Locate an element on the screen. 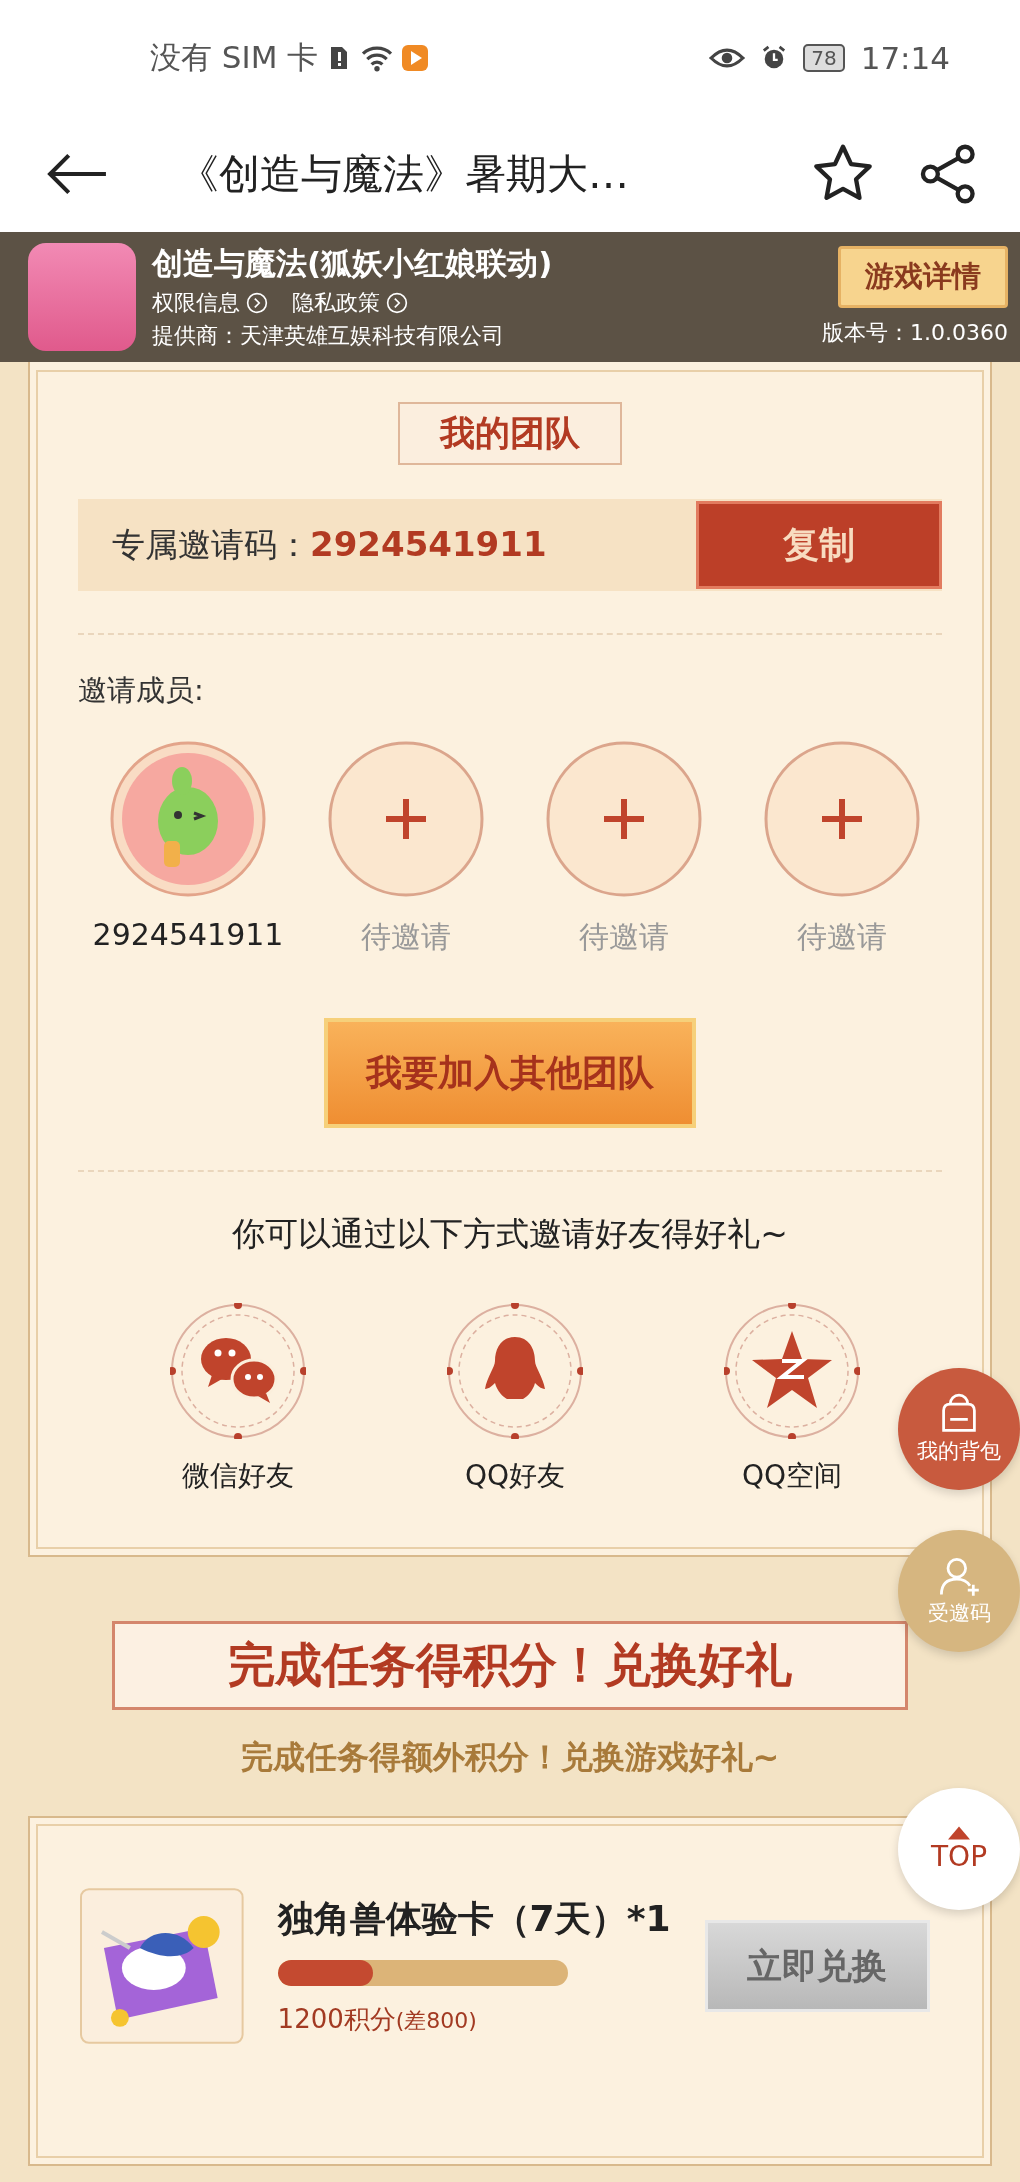 The width and height of the screenshot is (1020, 2182). member-label: 2924541911 is located at coordinates (188, 934).